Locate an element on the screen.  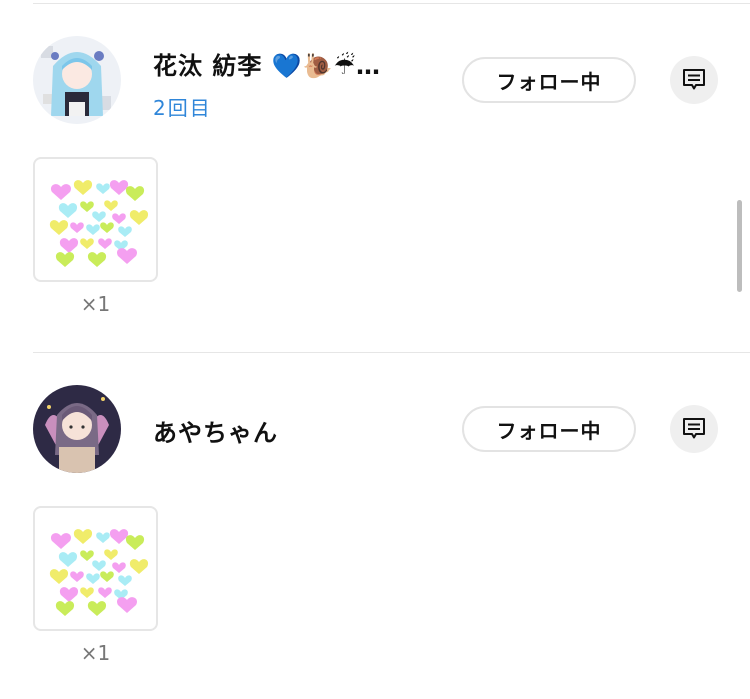
user-name: あやちゃん is located at coordinates (215, 430).